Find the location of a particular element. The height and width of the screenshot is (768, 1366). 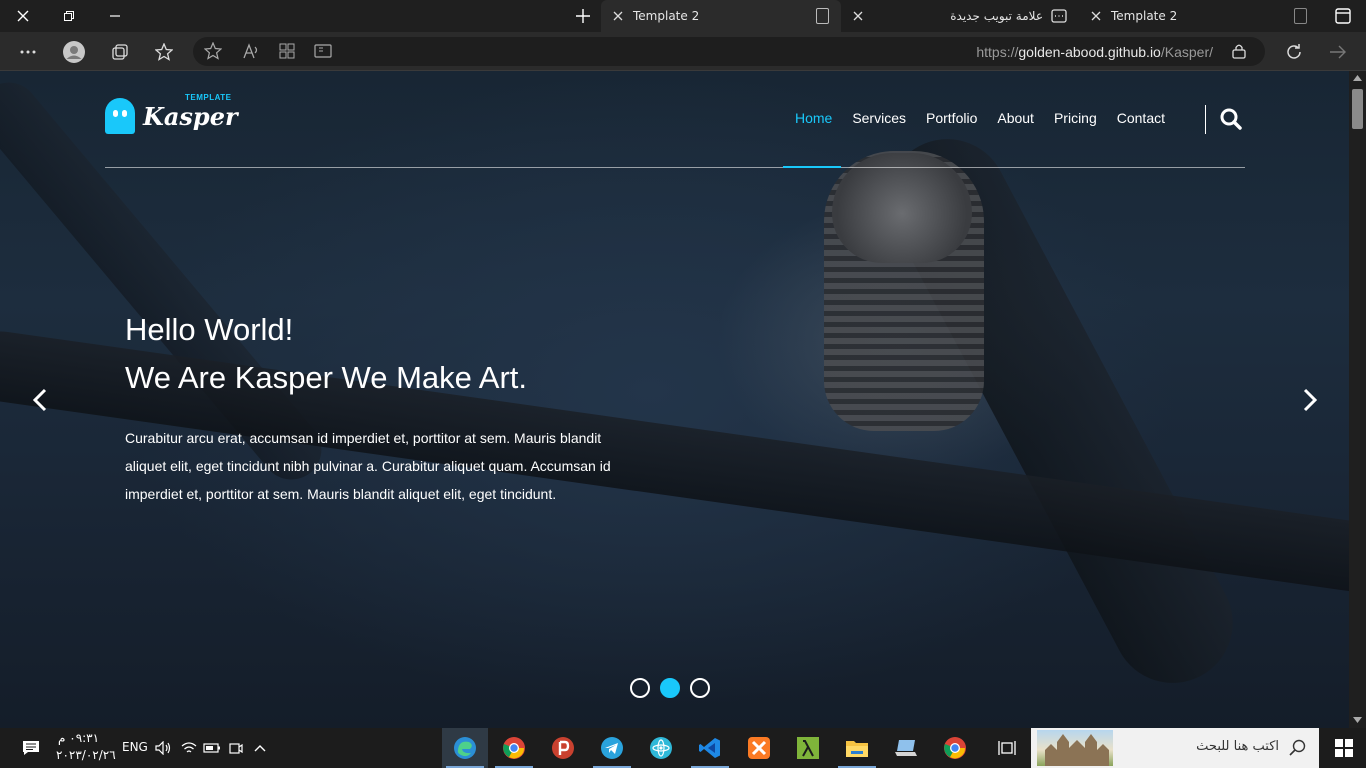

avatar-icon is located at coordinates (74, 52).